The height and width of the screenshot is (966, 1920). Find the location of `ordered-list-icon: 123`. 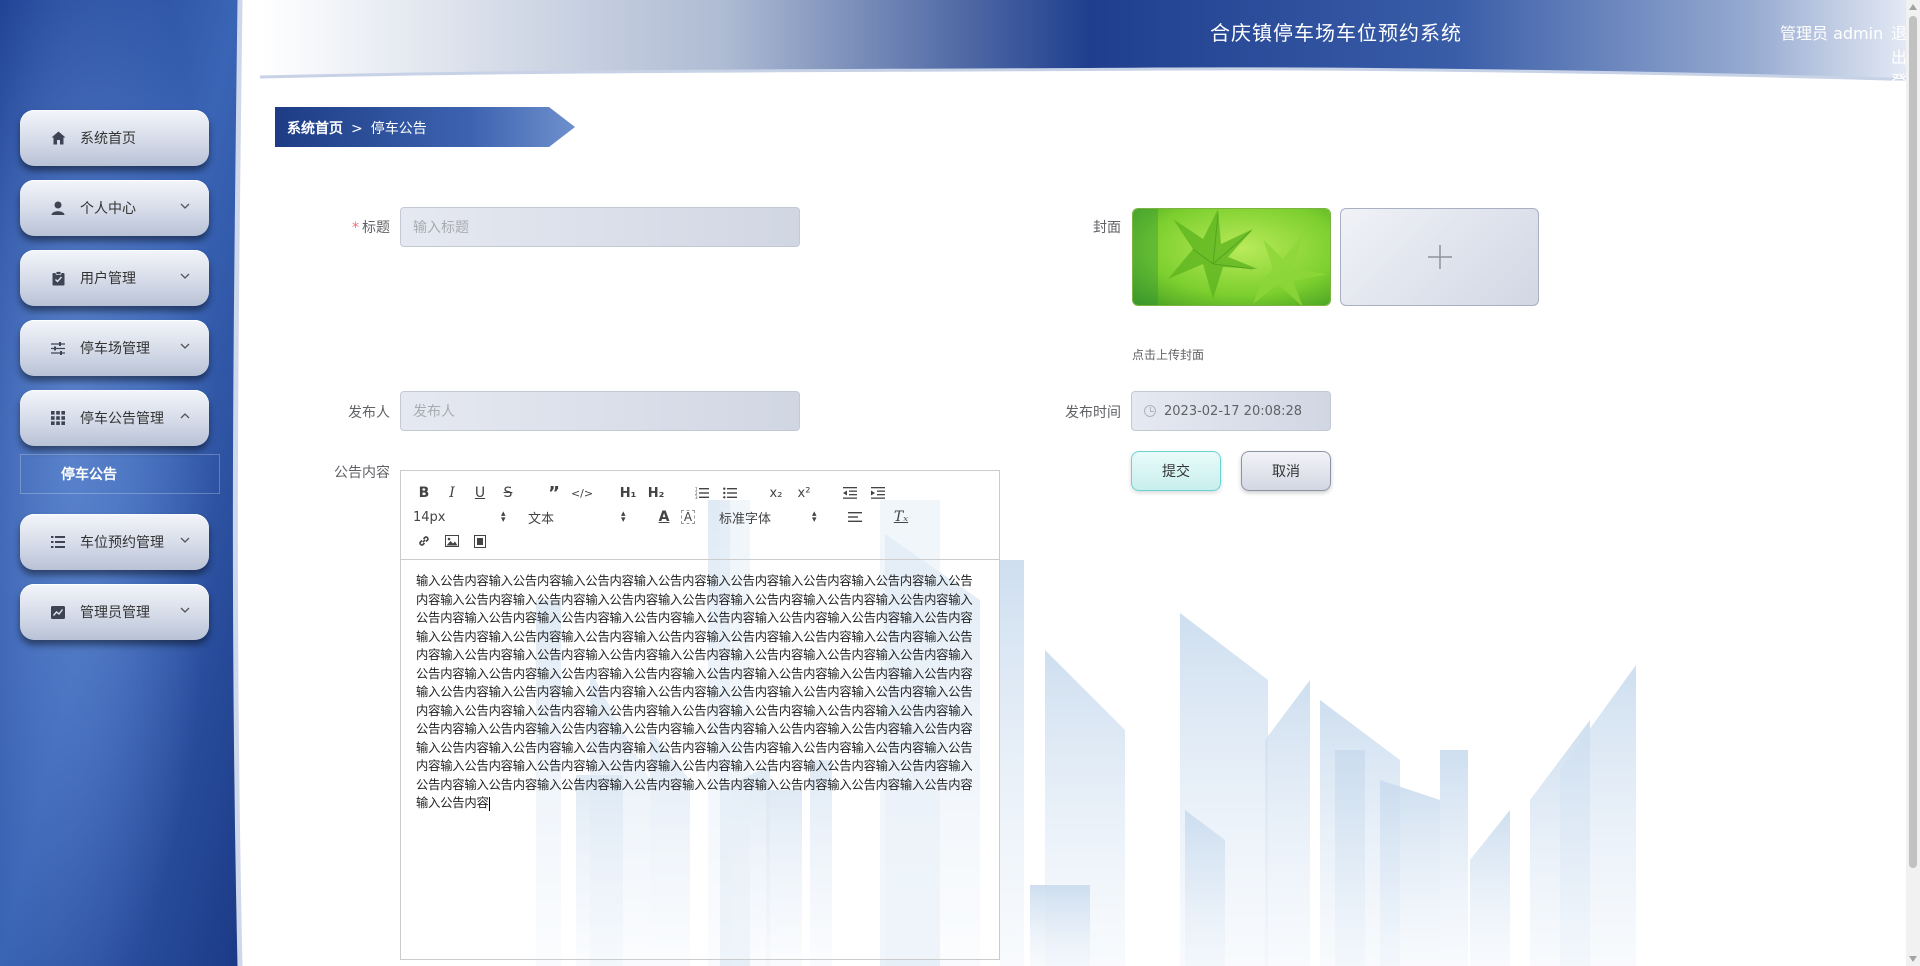

ordered-list-icon: 123 is located at coordinates (702, 493).